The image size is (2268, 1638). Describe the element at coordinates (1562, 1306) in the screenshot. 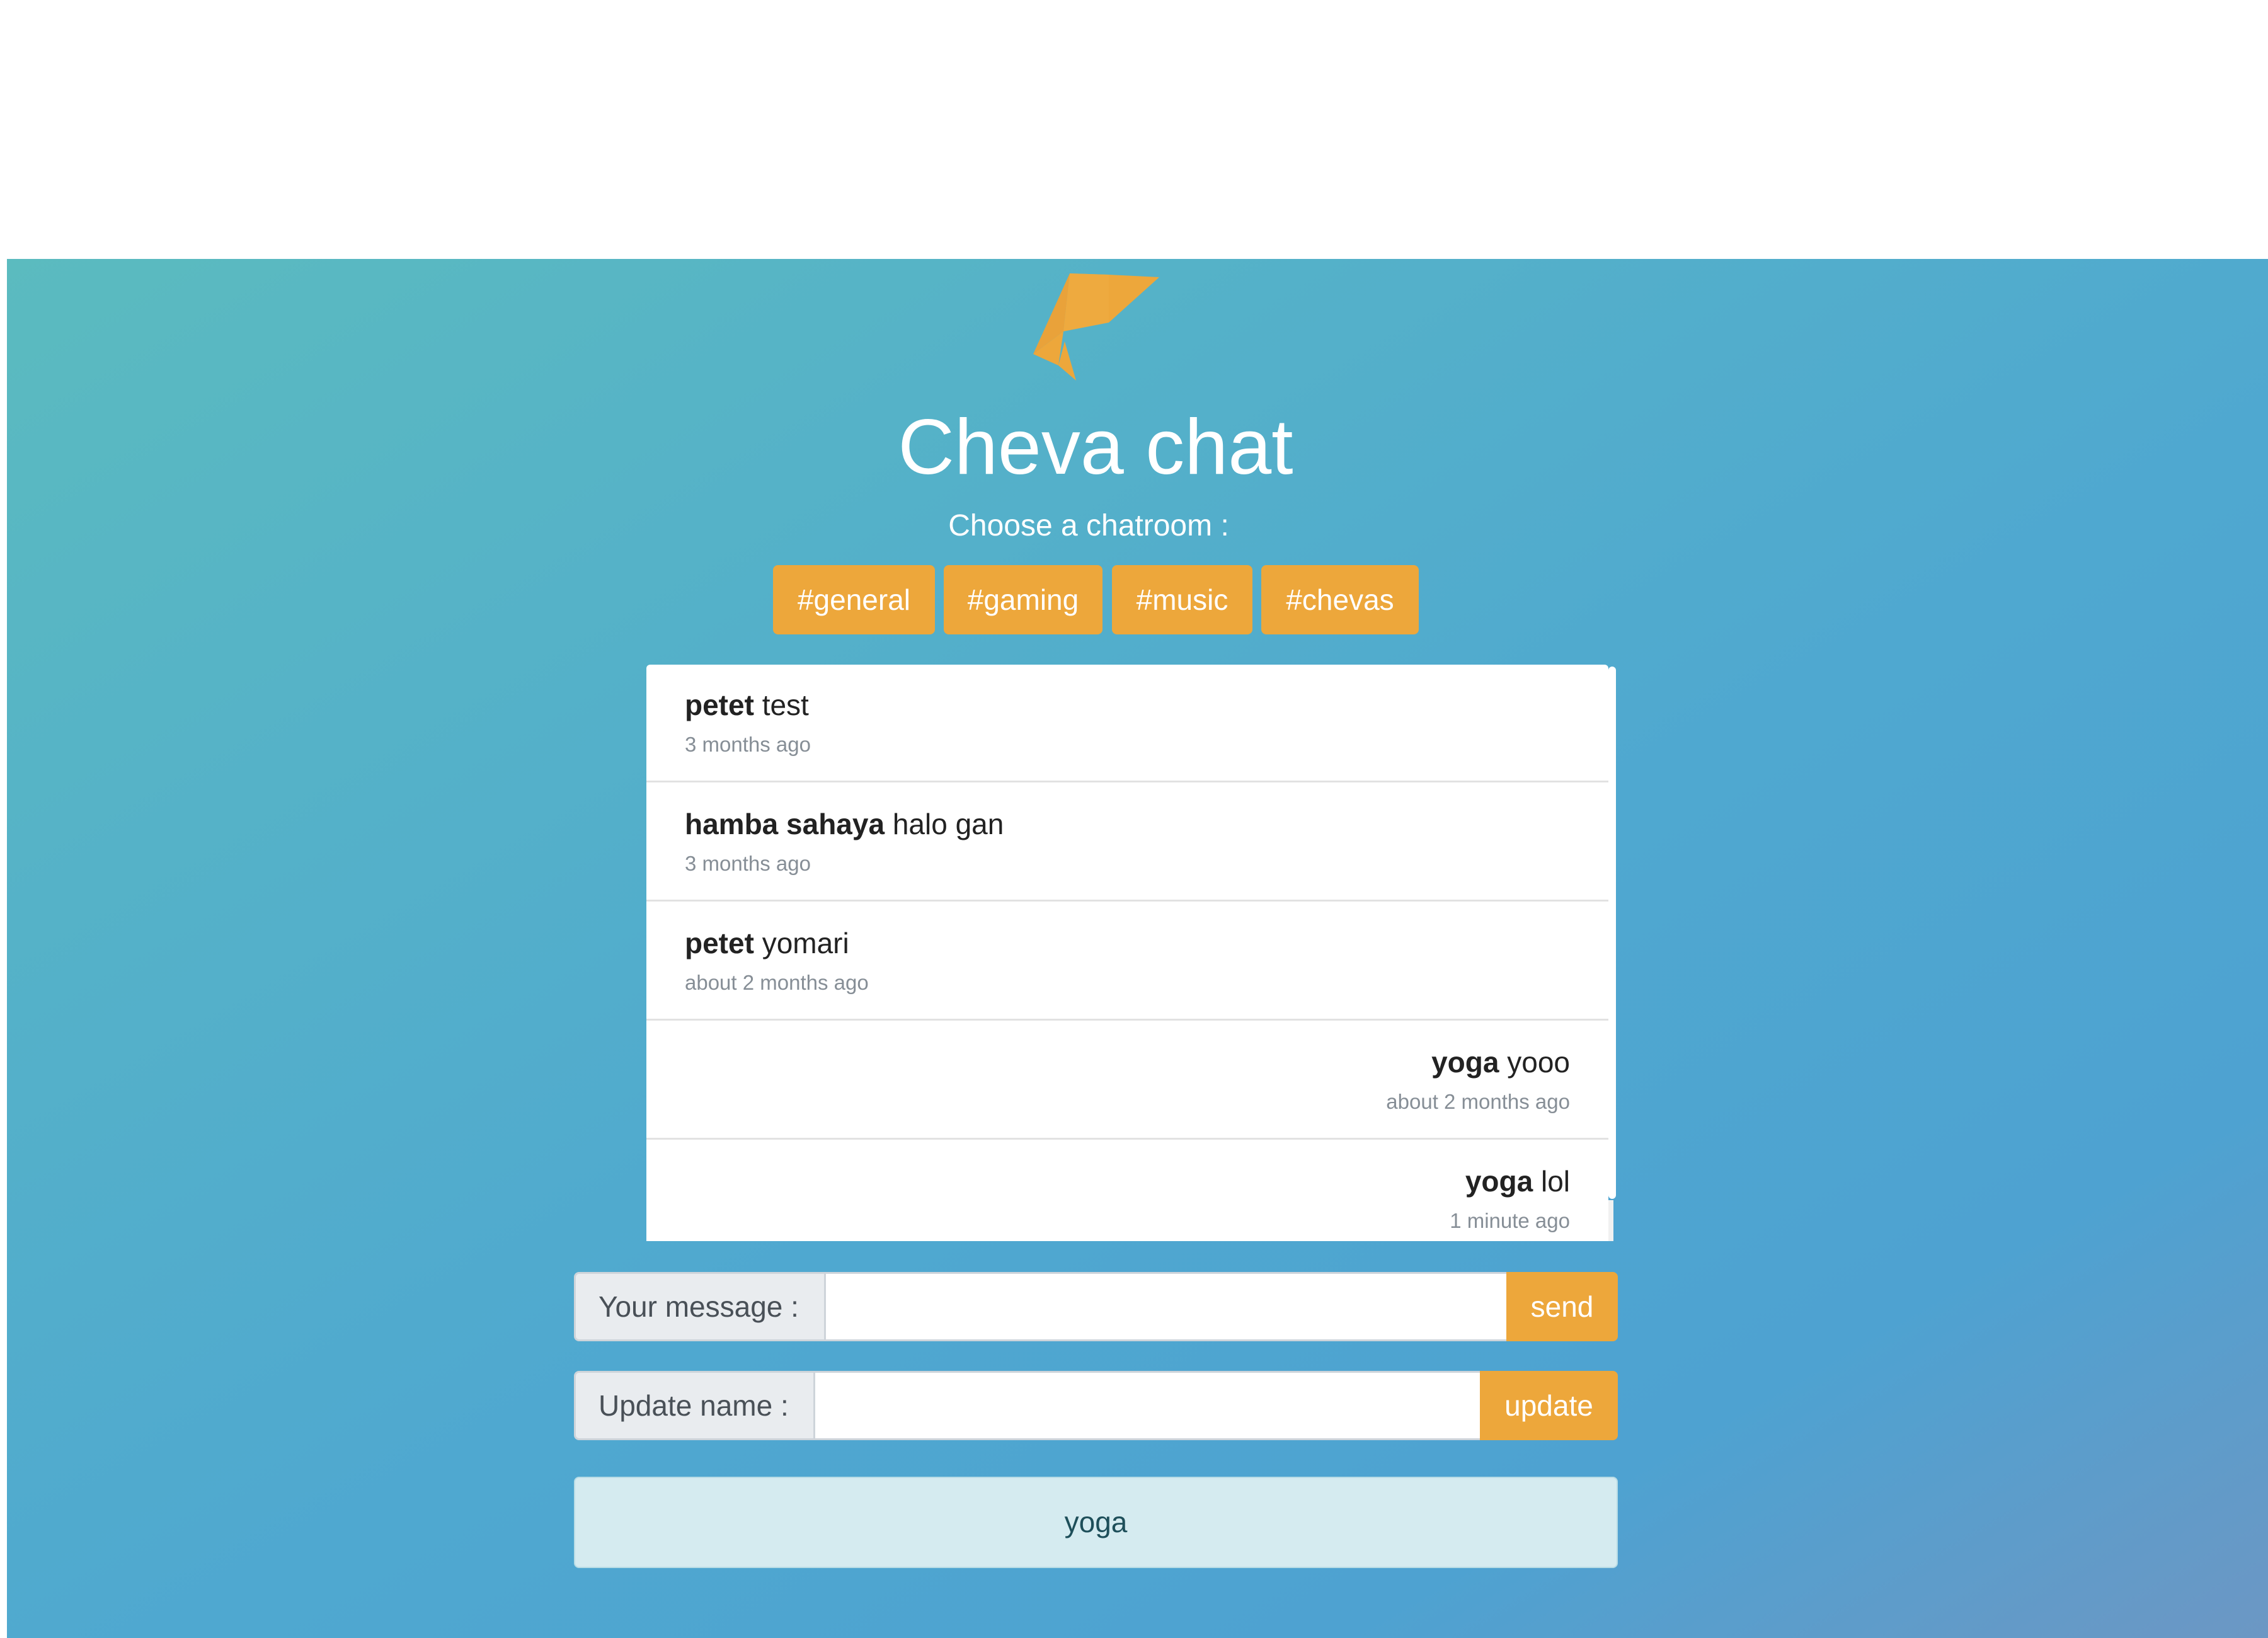

I see `send-button: send` at that location.